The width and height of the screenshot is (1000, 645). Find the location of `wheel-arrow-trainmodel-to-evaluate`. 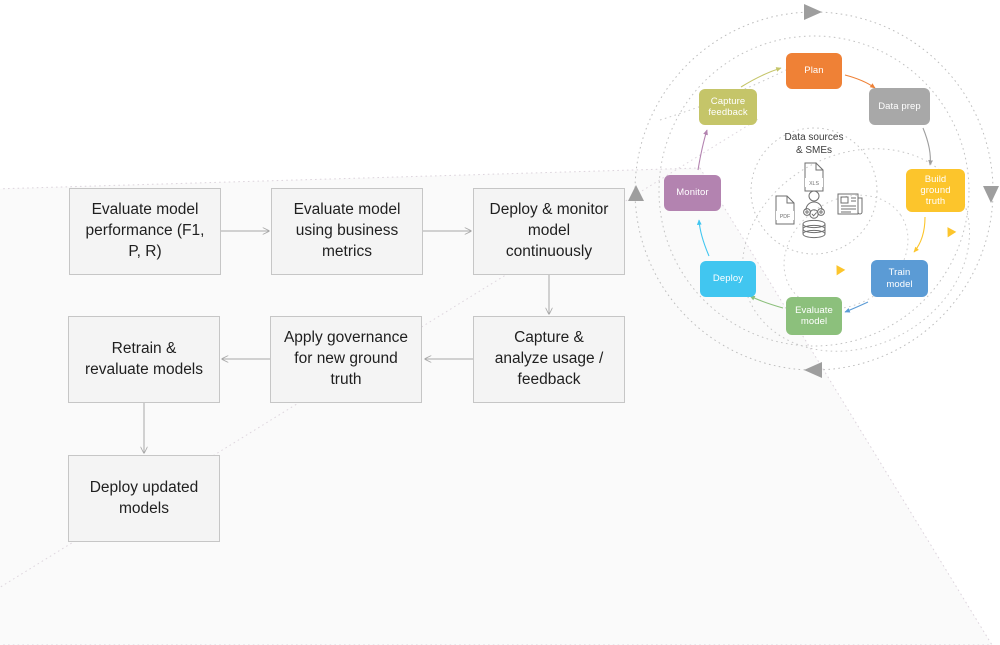

wheel-arrow-trainmodel-to-evaluate is located at coordinates (856, 307).